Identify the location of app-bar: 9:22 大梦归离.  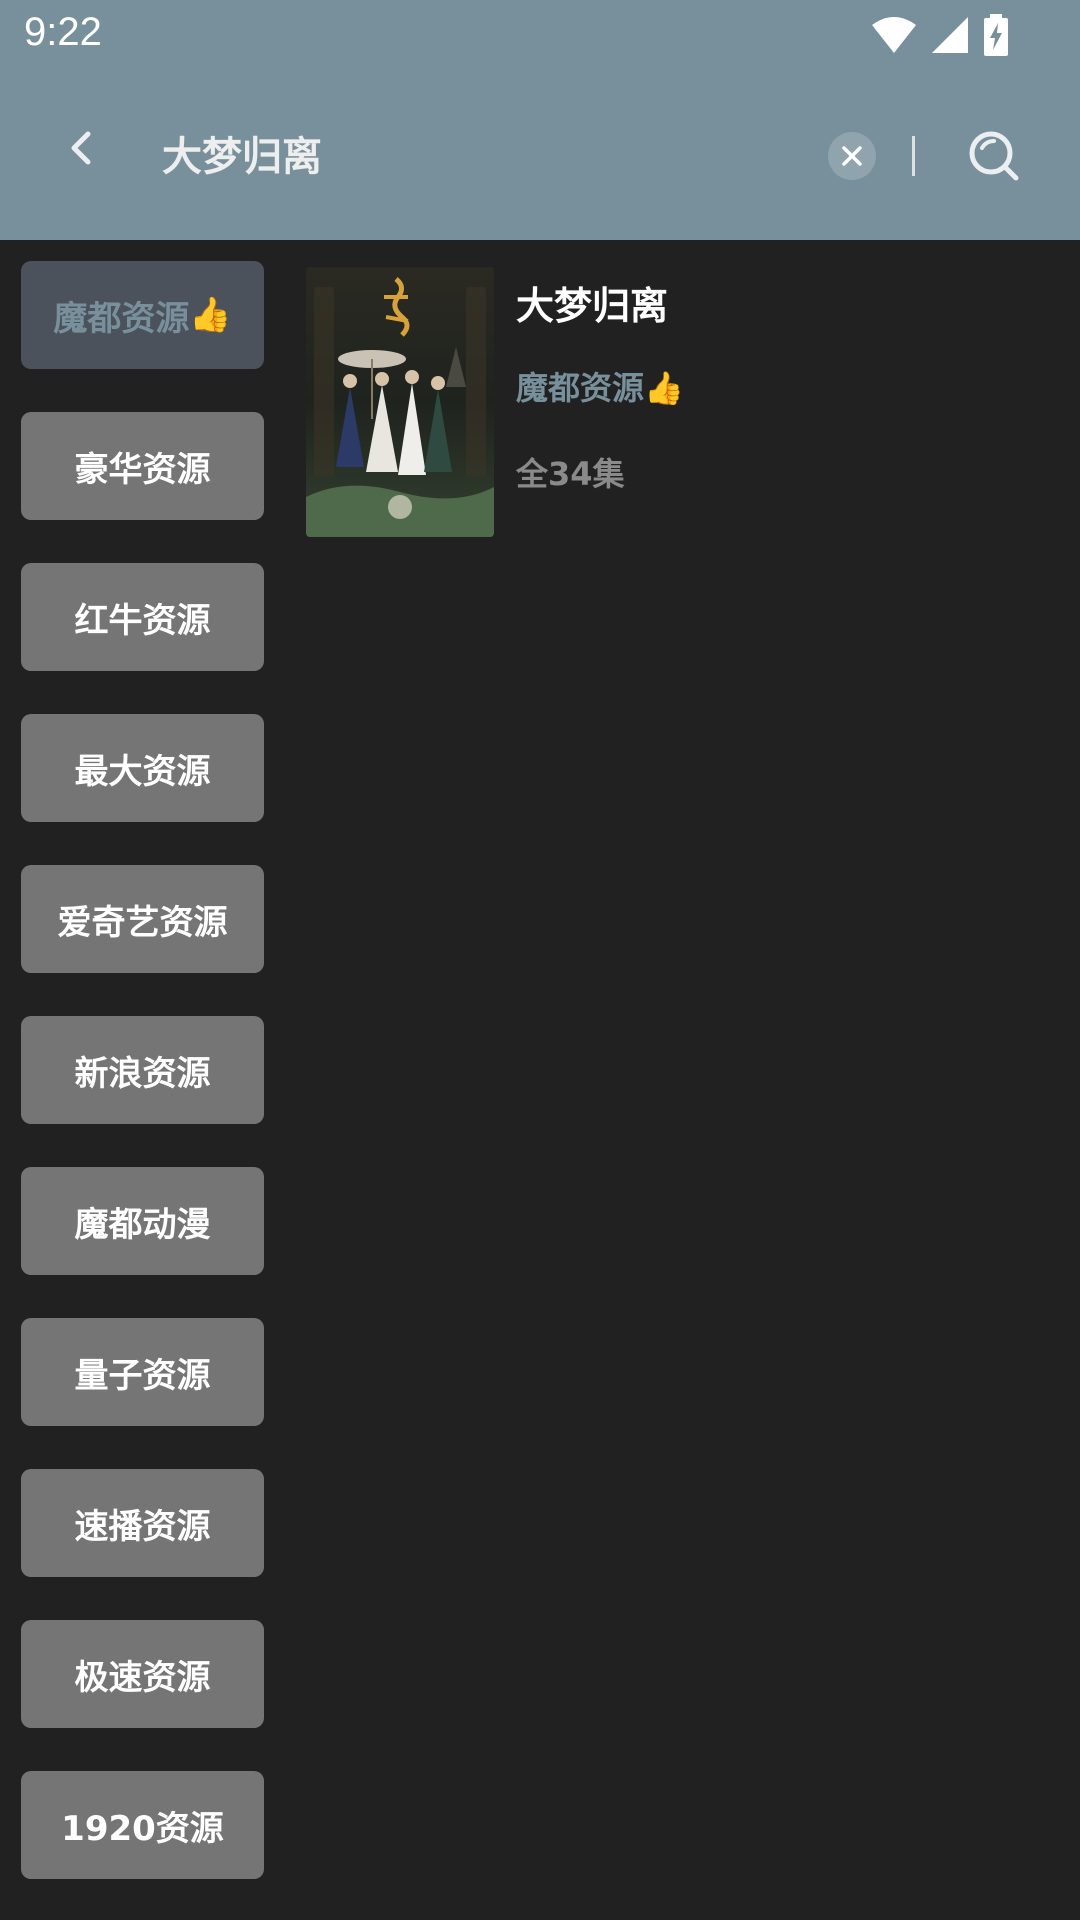
(540, 120).